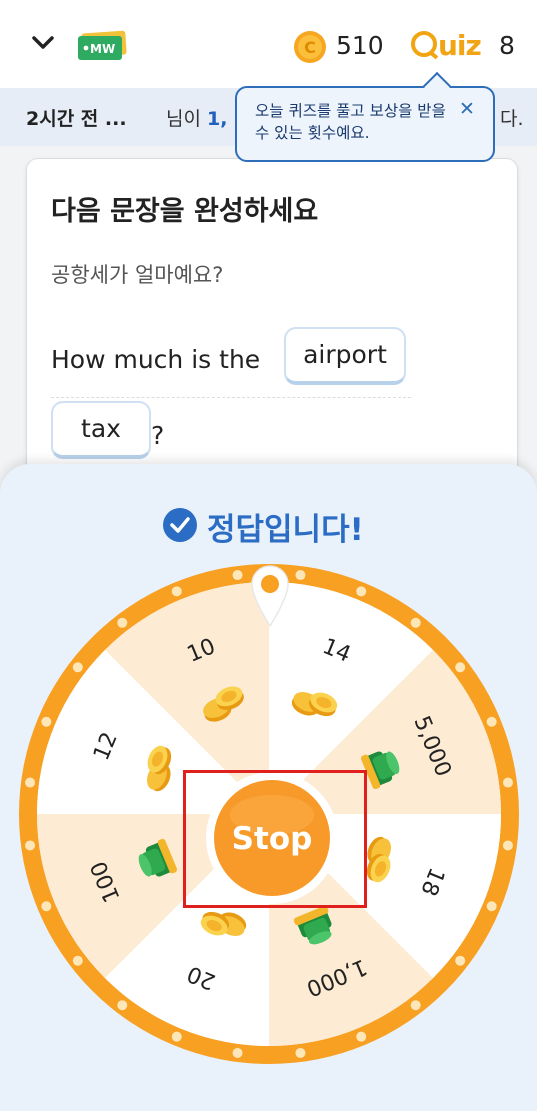 Image resolution: width=537 pixels, height=1111 pixels. I want to click on answer-line, so click(231, 397).